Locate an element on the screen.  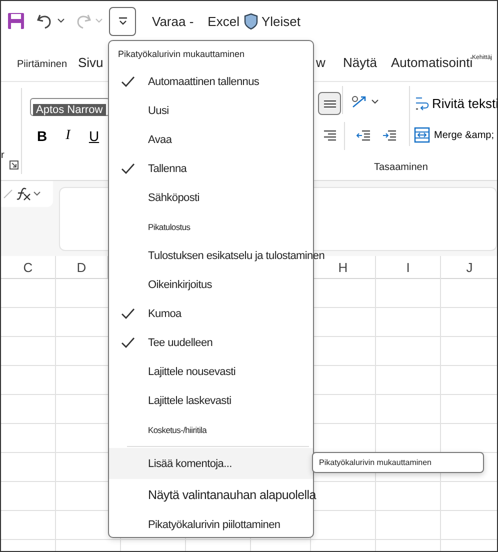
menu-header: Pikatyökalurivin mukauttaminen is located at coordinates (182, 54).